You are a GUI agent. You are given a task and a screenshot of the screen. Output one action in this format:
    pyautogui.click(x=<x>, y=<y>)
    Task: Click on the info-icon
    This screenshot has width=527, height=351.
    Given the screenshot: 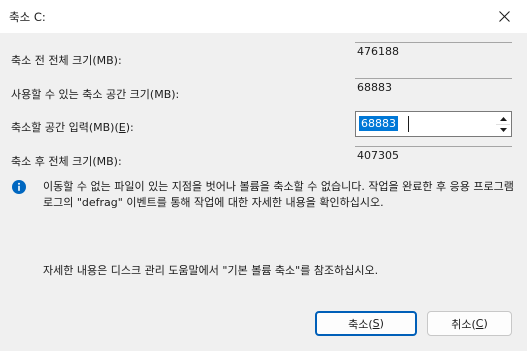 What is the action you would take?
    pyautogui.click(x=19, y=187)
    